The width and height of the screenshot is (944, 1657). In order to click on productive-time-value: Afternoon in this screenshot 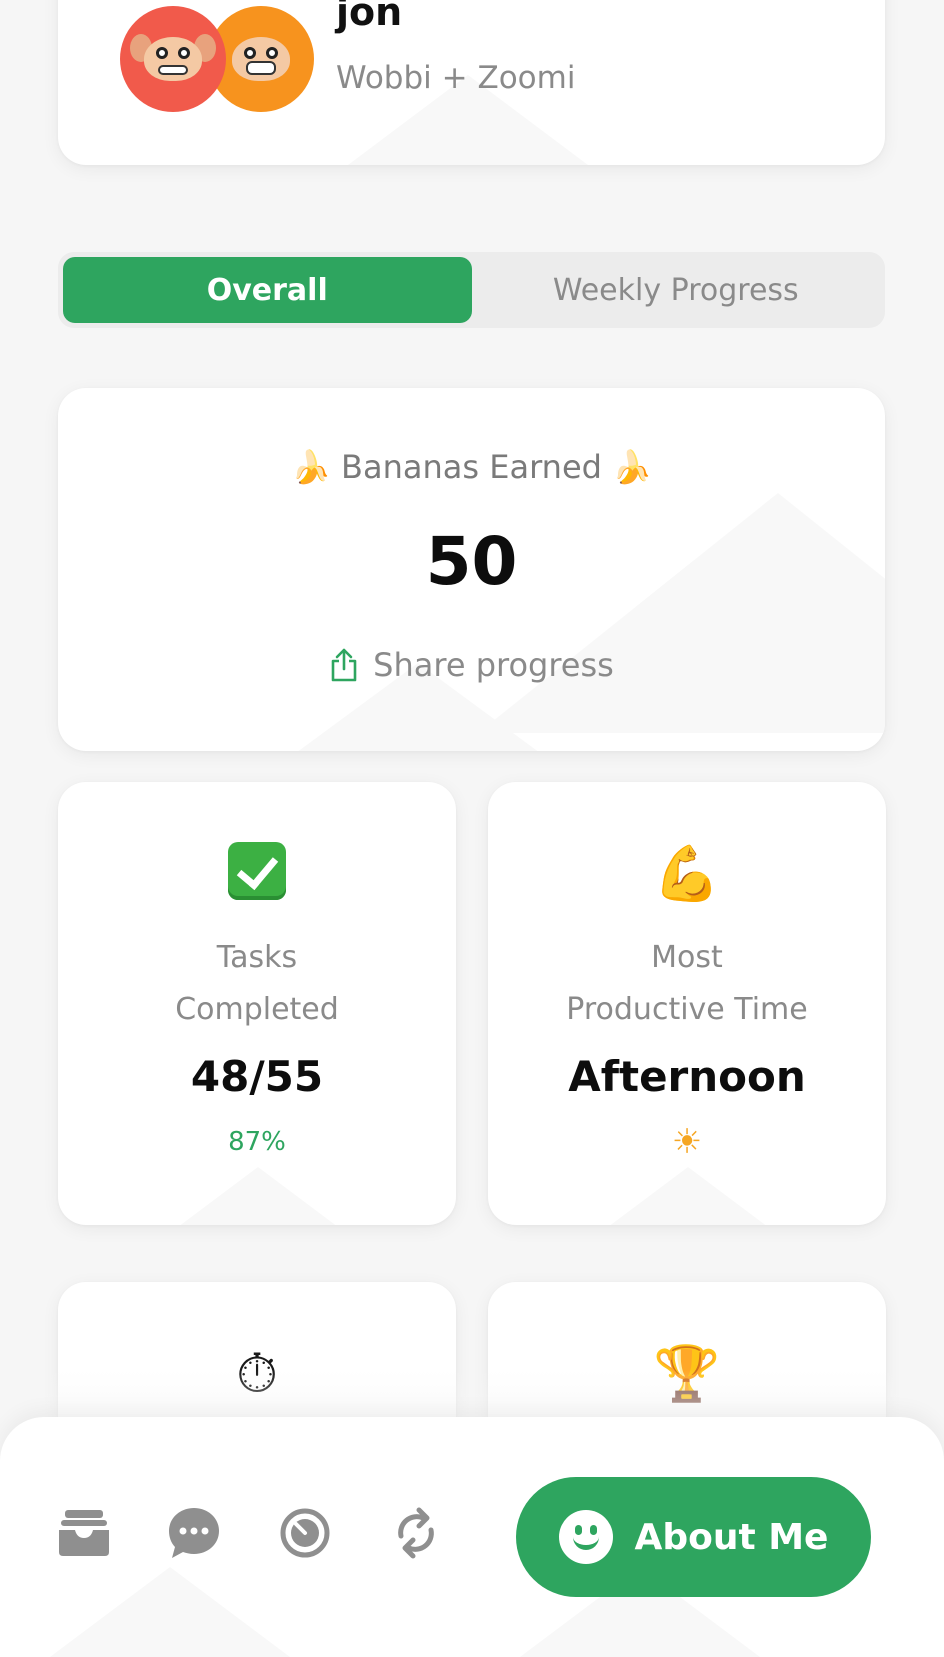, I will do `click(687, 1076)`.